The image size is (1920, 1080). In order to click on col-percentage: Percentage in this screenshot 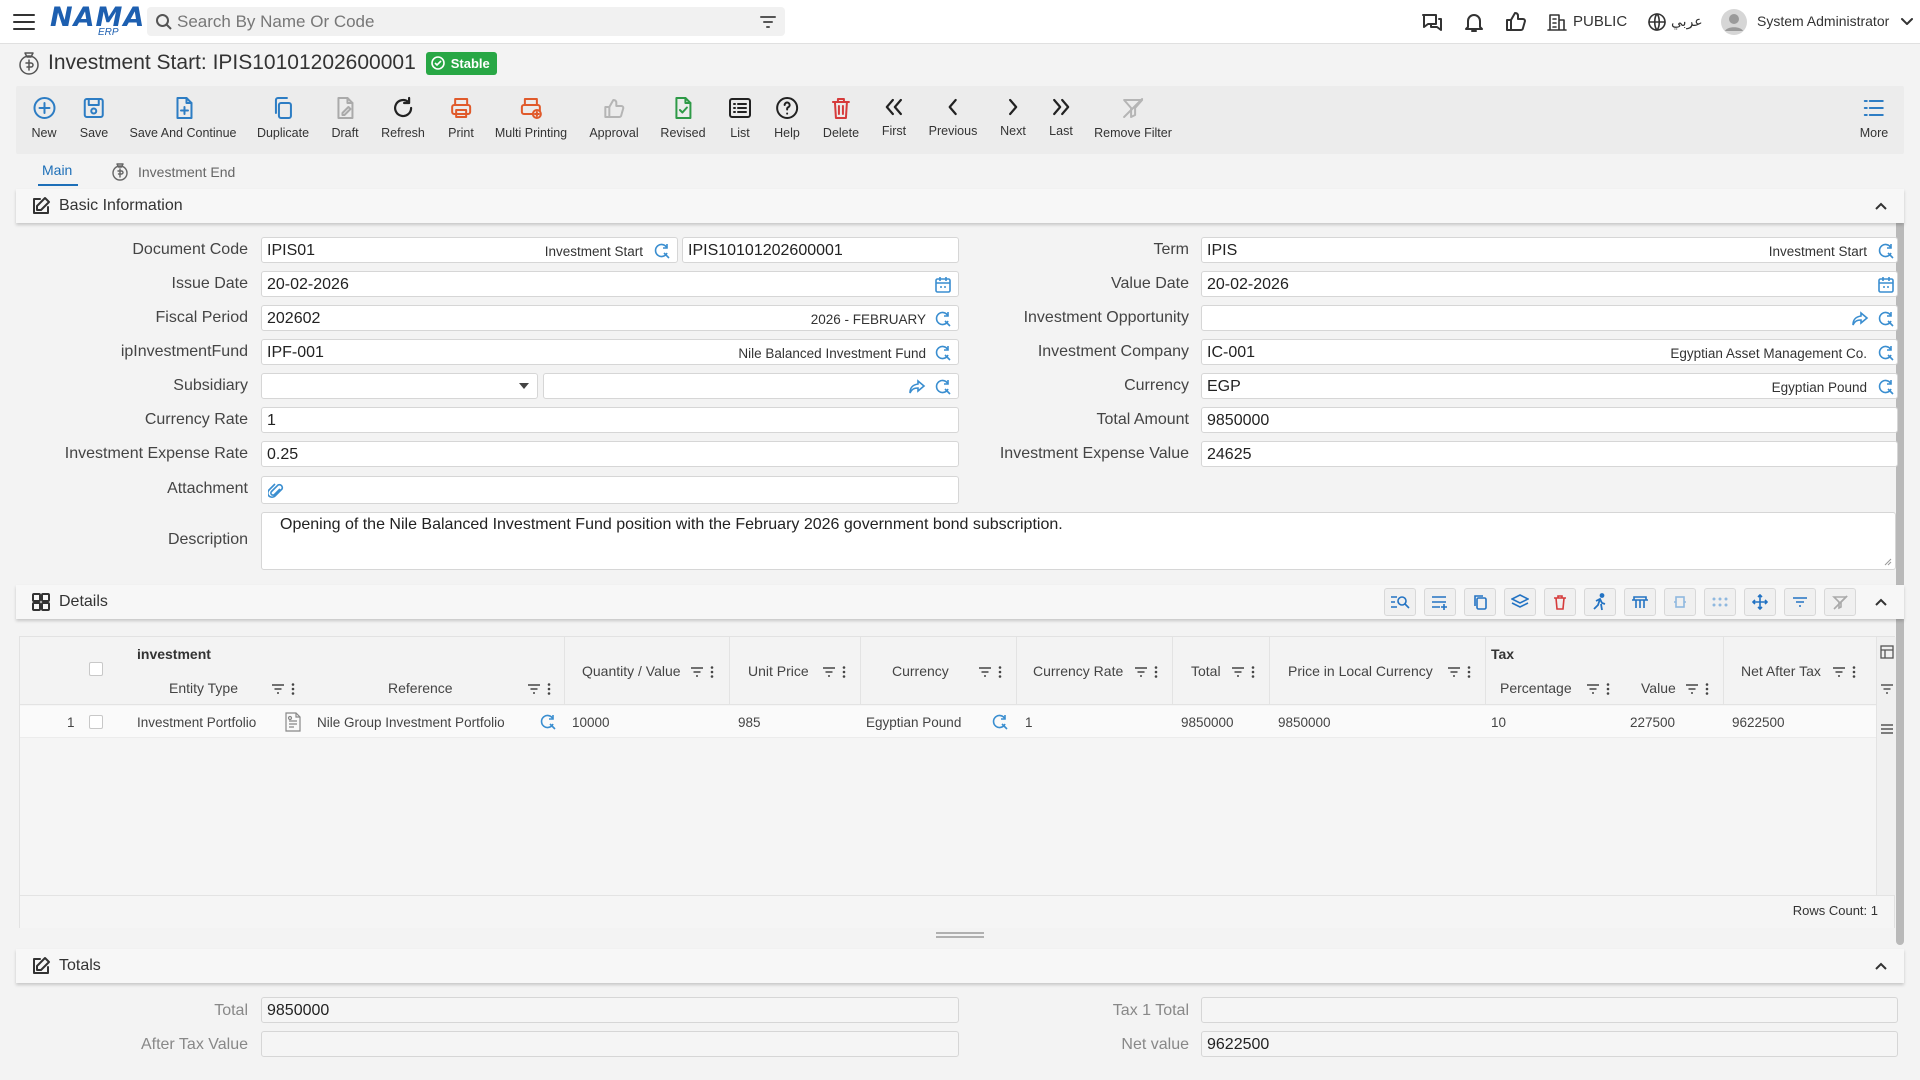, I will do `click(1536, 688)`.